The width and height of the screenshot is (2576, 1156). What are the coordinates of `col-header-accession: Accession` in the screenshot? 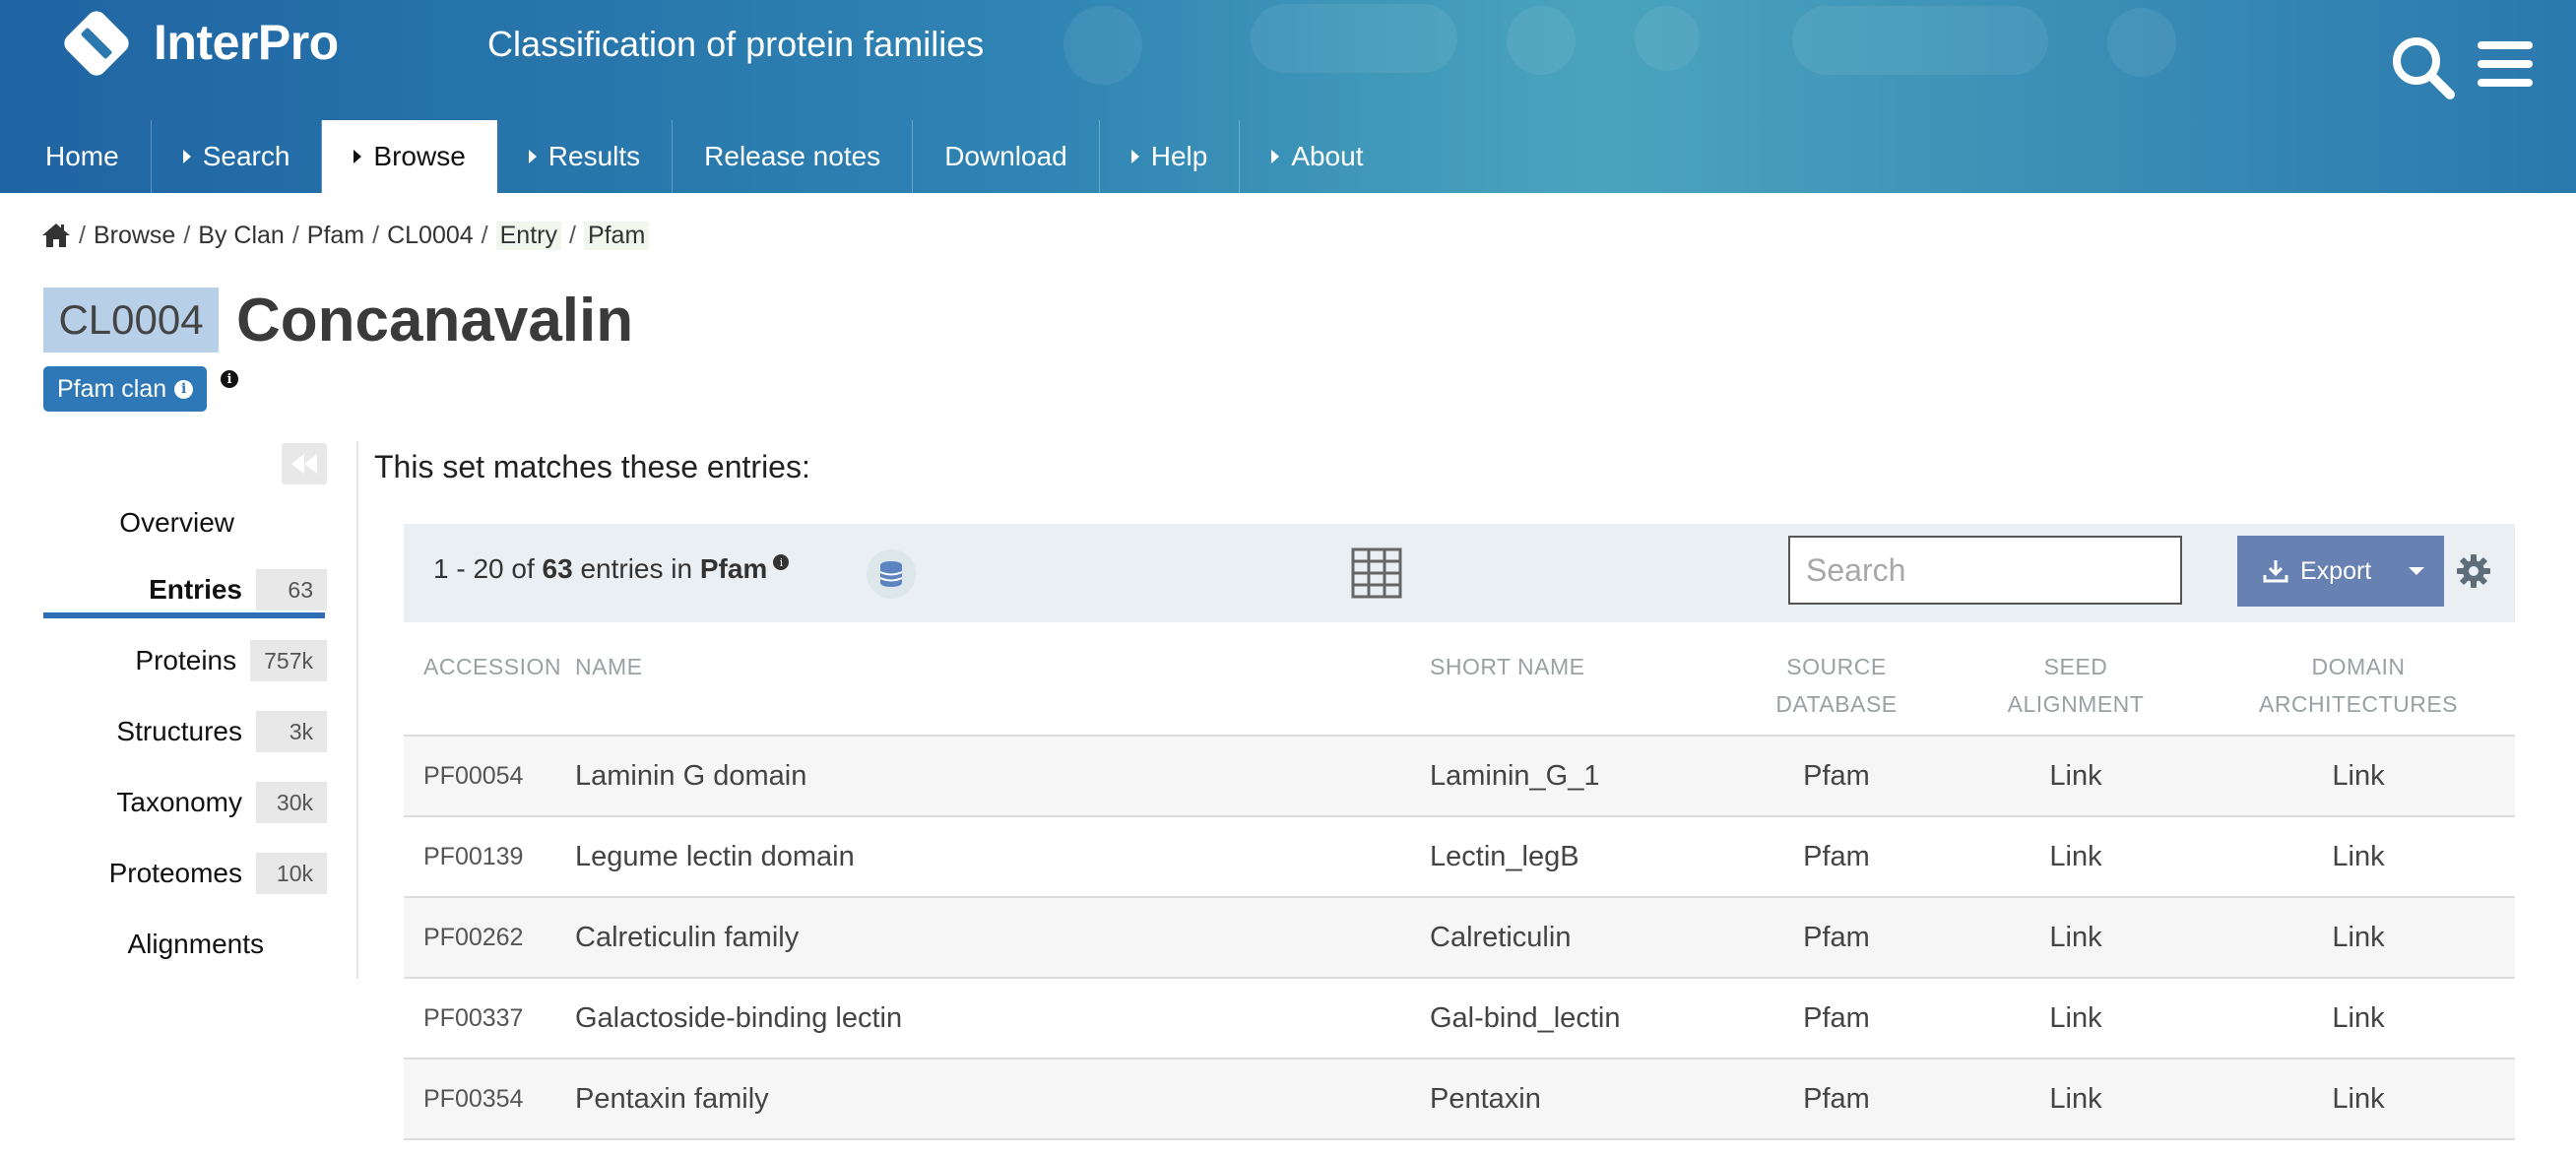 It's located at (489, 688).